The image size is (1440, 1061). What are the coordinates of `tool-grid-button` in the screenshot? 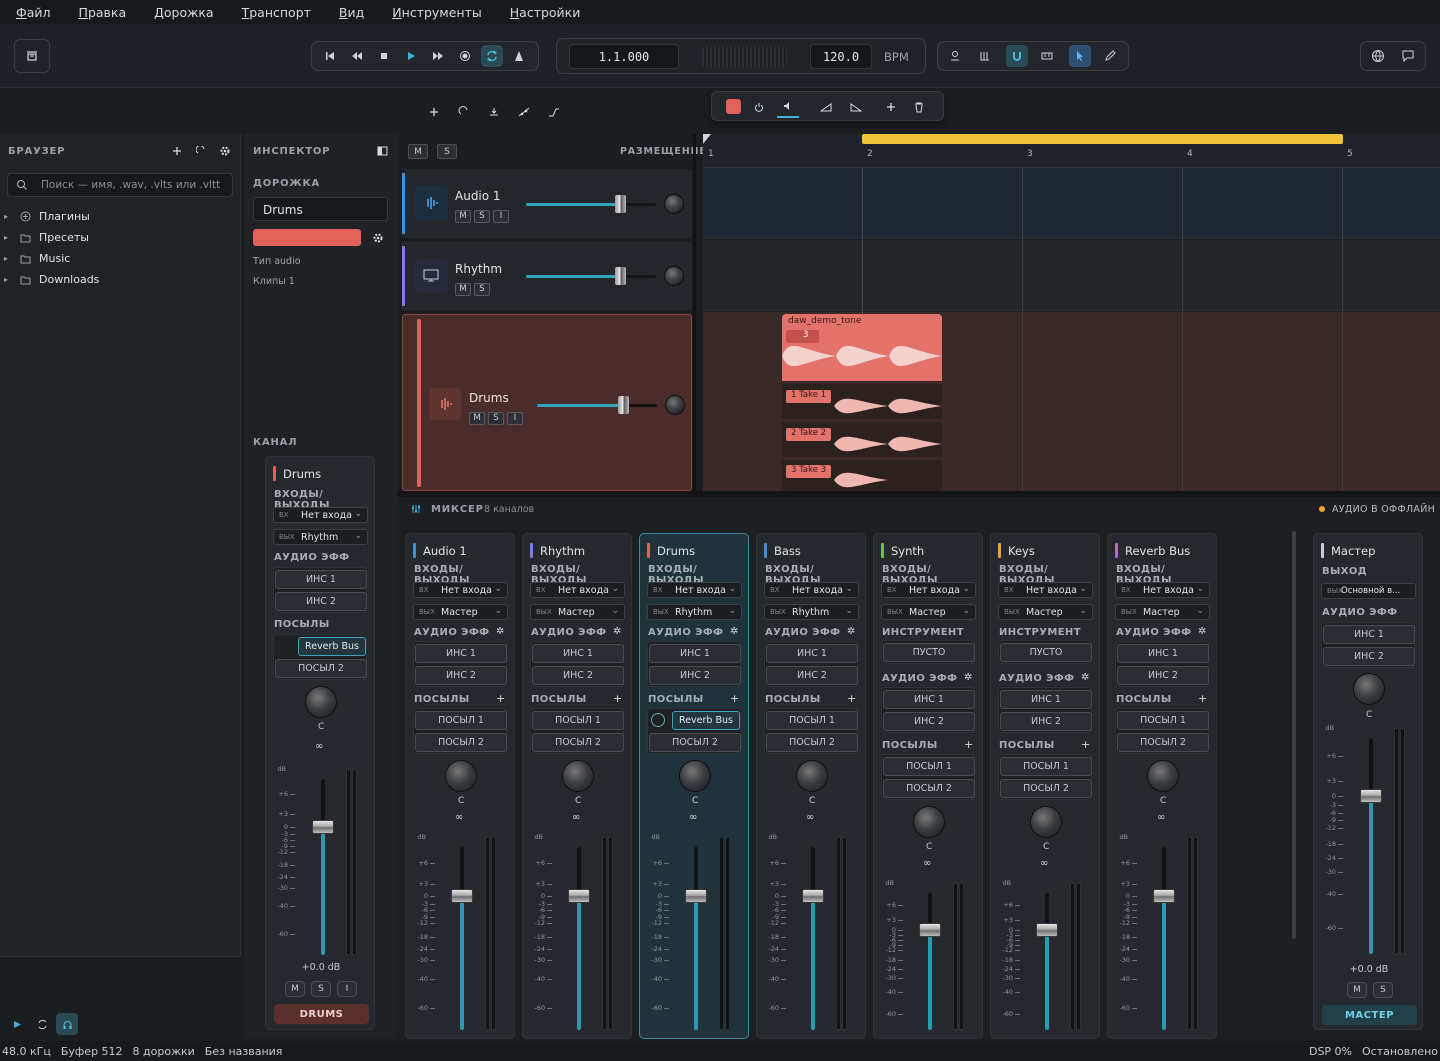 It's located at (985, 56).